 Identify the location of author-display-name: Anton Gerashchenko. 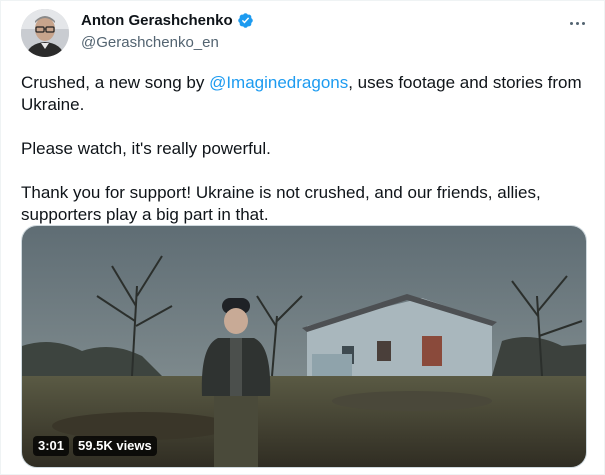
(157, 20).